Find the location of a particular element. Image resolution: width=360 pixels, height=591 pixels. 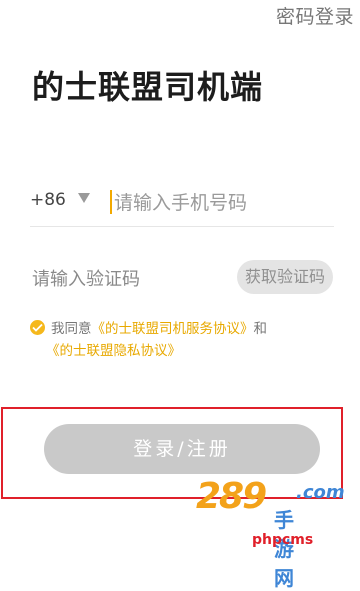

privacy-agreement-link: 《的士联盟隐私协议》 is located at coordinates (188, 351).